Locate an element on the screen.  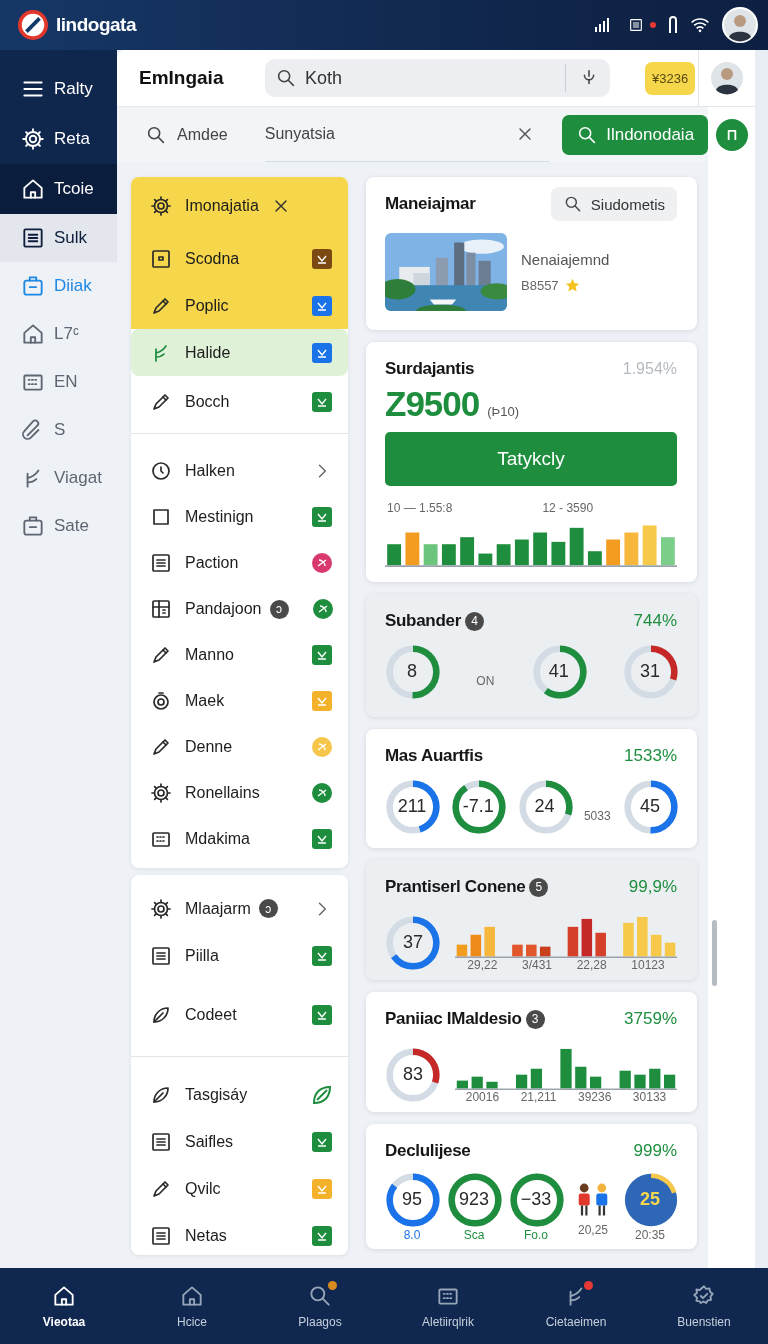
search-button: Siudometis is located at coordinates (613, 204).